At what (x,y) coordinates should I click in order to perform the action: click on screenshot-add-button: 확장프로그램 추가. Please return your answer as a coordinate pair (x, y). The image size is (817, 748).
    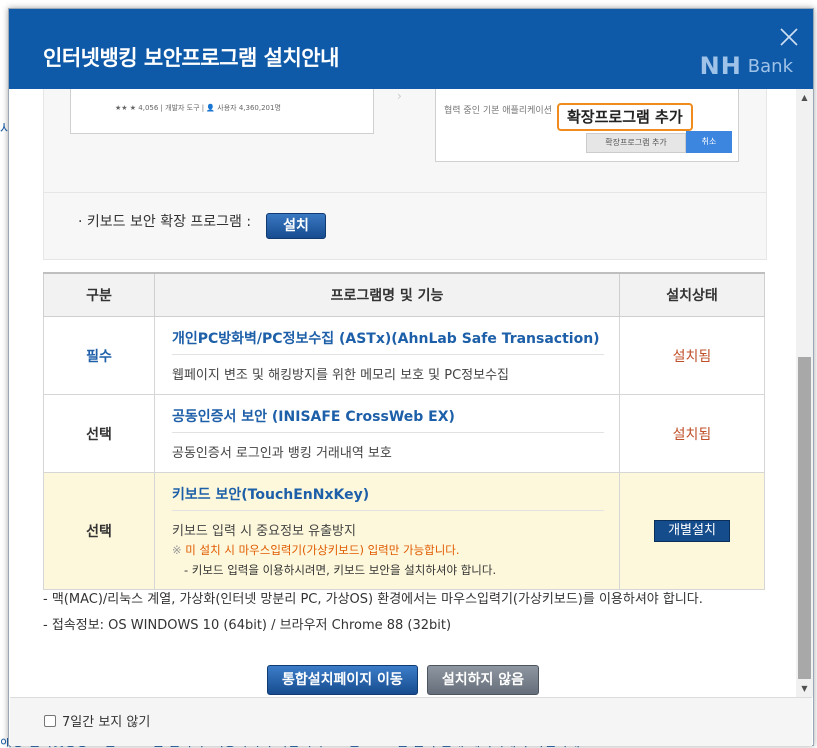
    Looking at the image, I should click on (636, 143).